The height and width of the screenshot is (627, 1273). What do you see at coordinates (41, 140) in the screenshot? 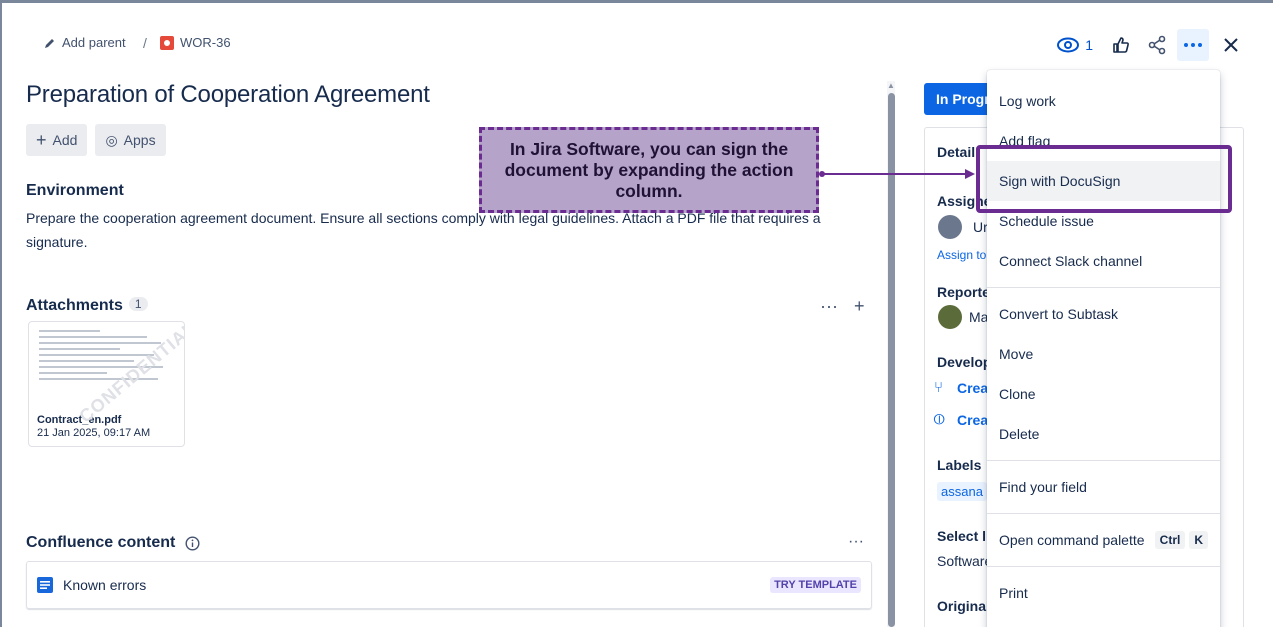
I see `plus-icon: +` at bounding box center [41, 140].